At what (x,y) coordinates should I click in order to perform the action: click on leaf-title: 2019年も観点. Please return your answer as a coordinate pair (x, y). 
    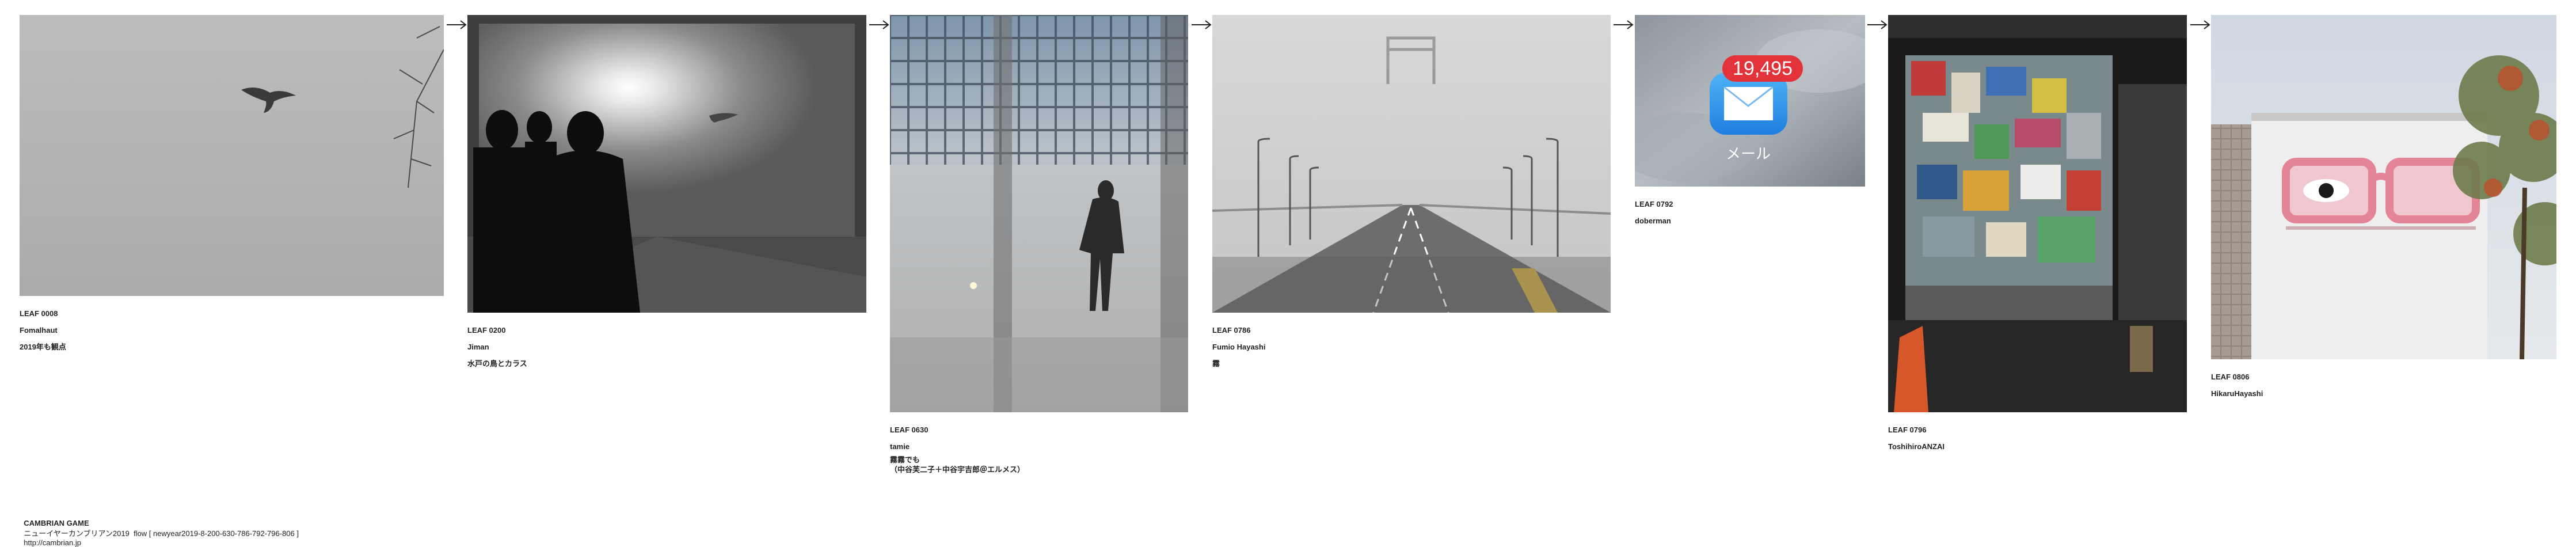
    Looking at the image, I should click on (43, 347).